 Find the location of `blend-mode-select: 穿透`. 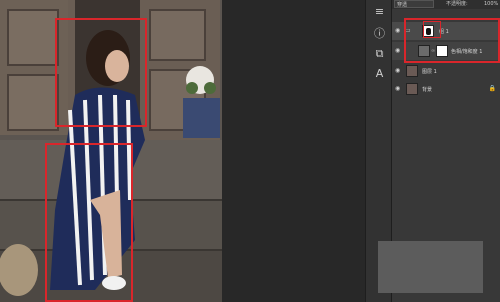

blend-mode-select: 穿透 is located at coordinates (414, 4).